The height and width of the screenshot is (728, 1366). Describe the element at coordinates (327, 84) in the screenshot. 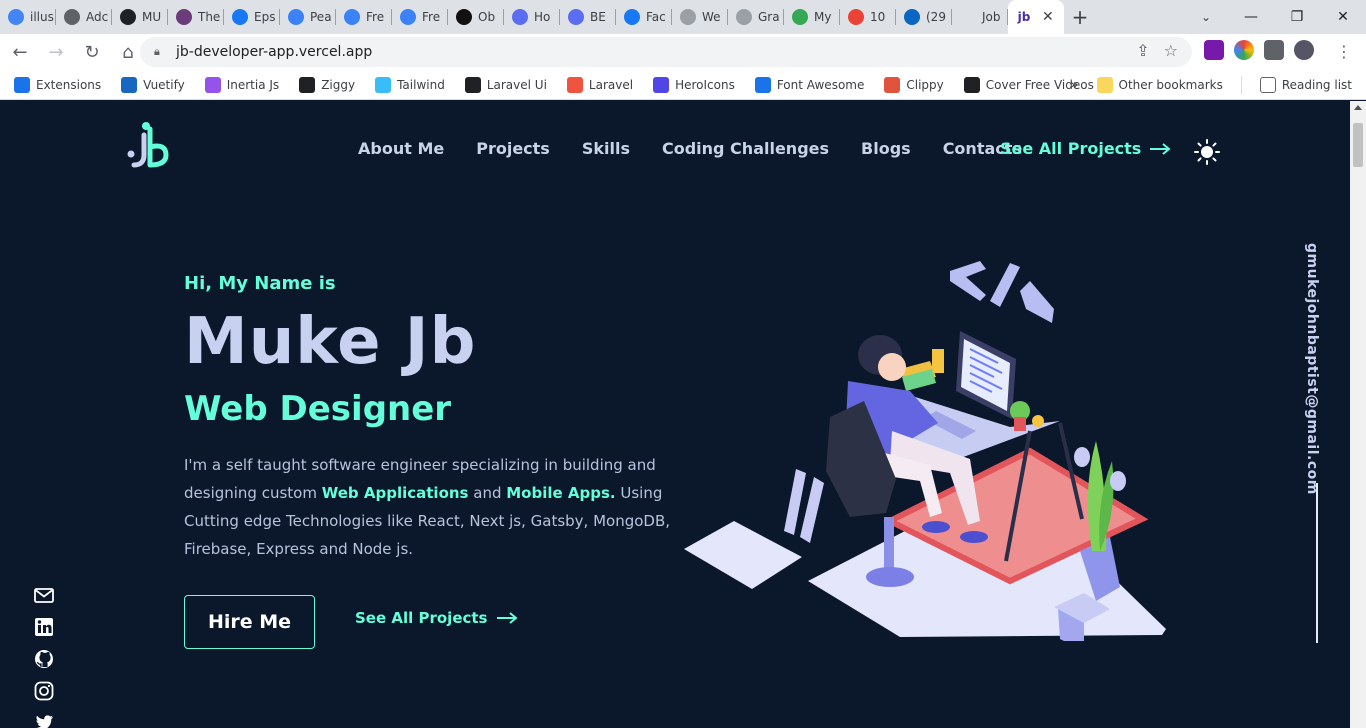

I see `bookmark-3: Ziggy` at that location.